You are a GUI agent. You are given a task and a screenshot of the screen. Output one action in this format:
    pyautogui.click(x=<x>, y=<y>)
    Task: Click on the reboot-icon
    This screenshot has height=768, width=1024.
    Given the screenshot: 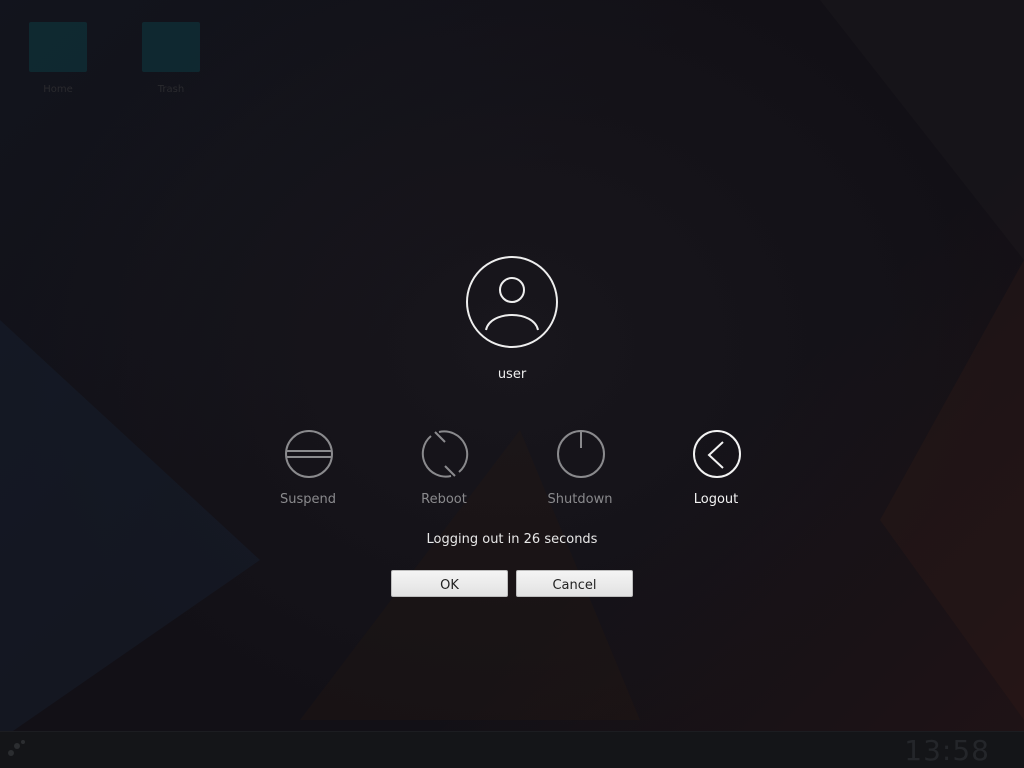 What is the action you would take?
    pyautogui.click(x=445, y=454)
    